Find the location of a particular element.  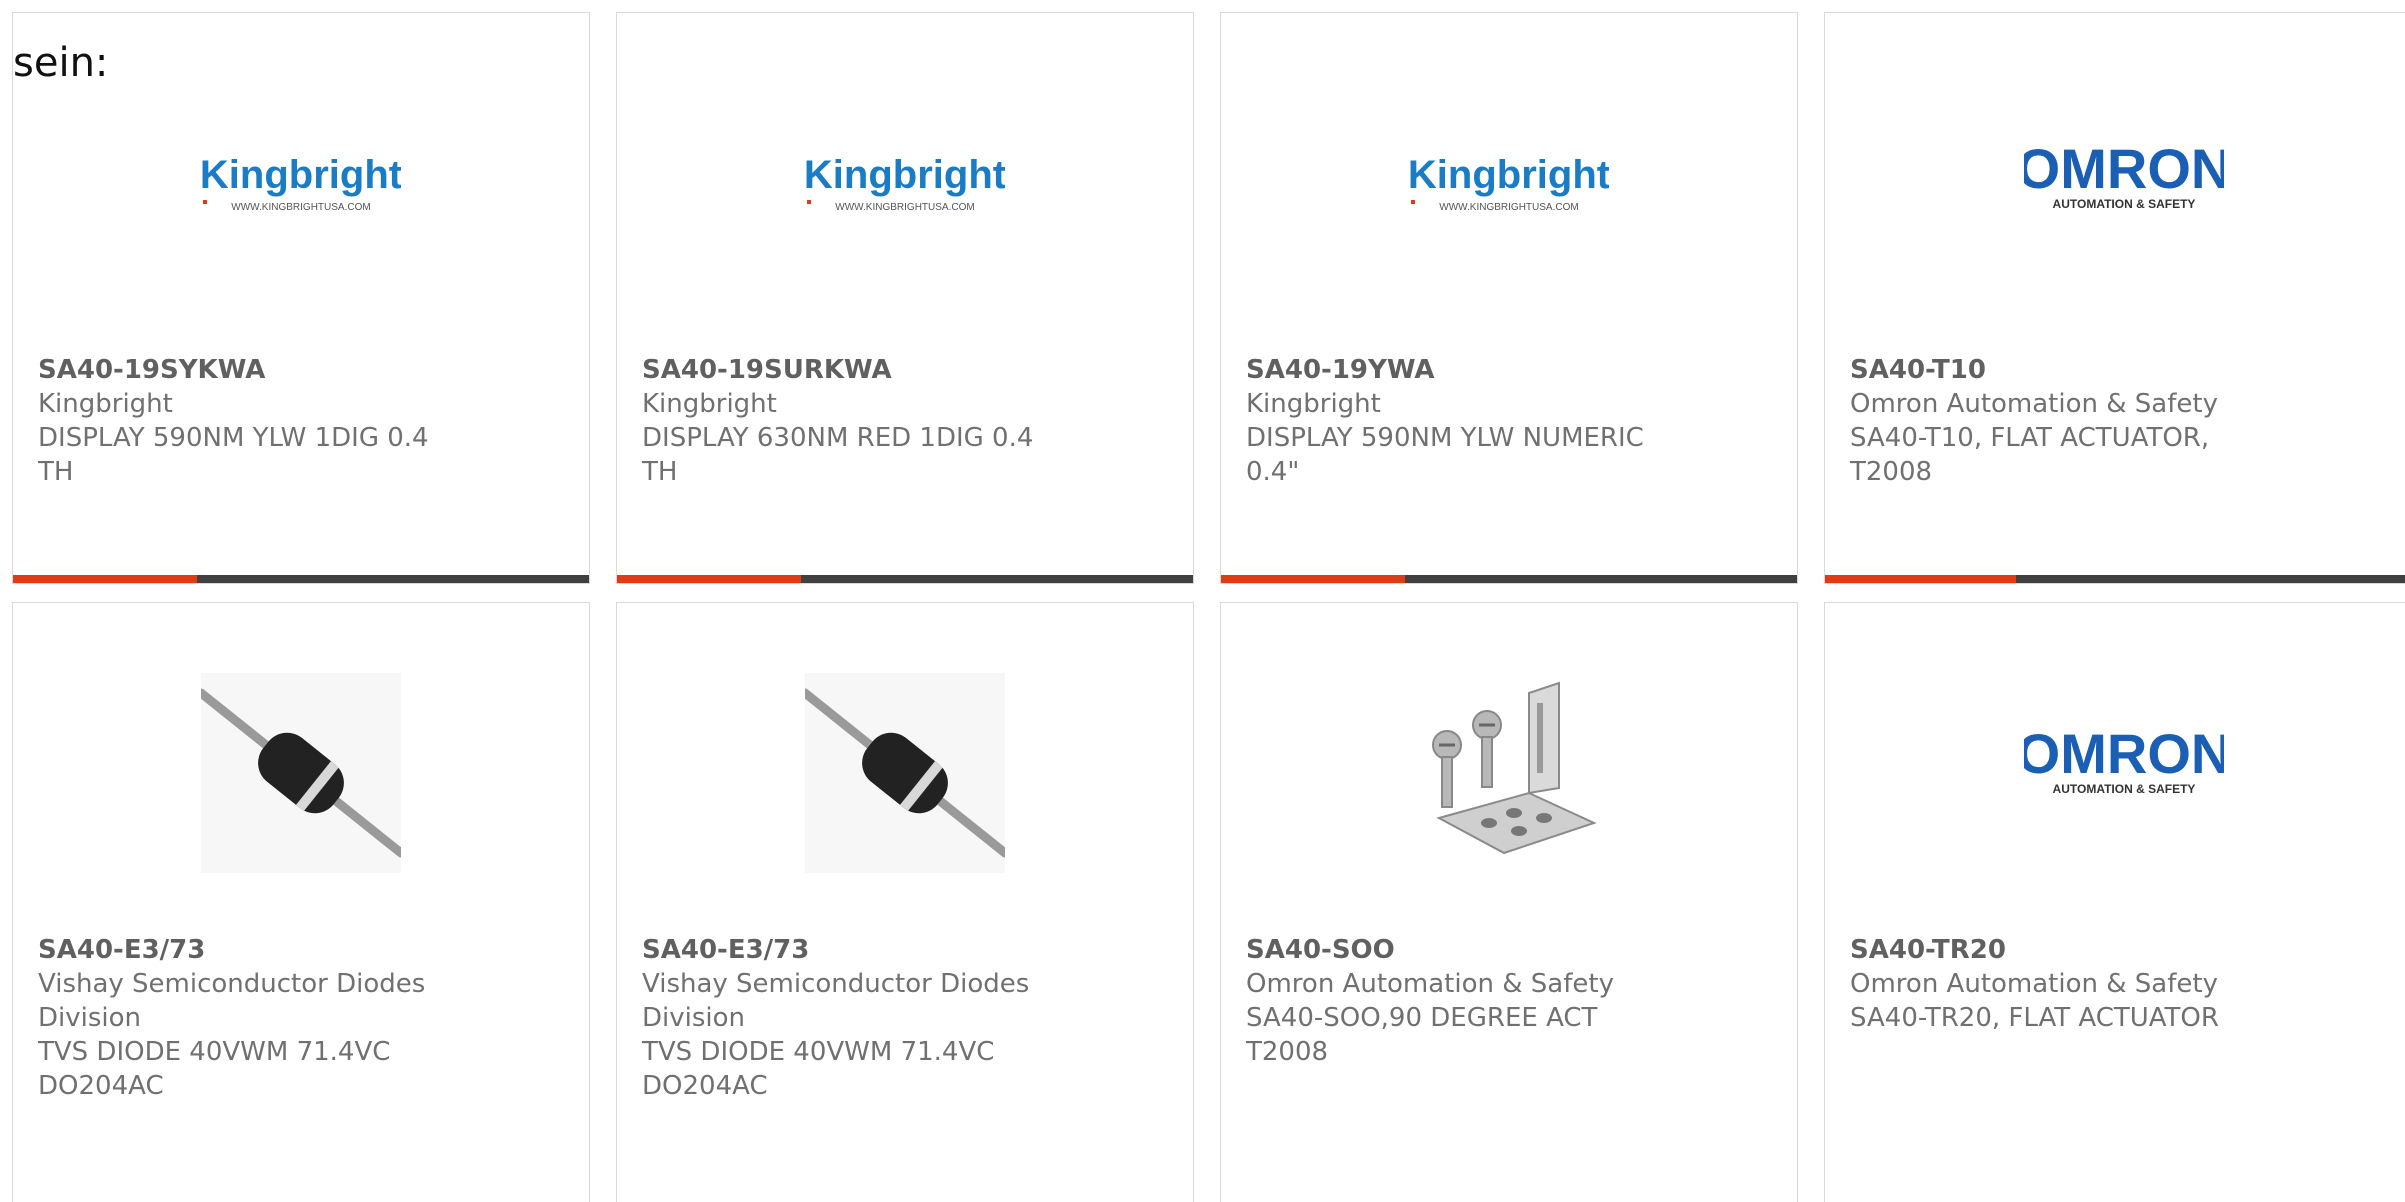

description-line: SA40-TR20, FLAT ACTUATOR is located at coordinates (2034, 1018).